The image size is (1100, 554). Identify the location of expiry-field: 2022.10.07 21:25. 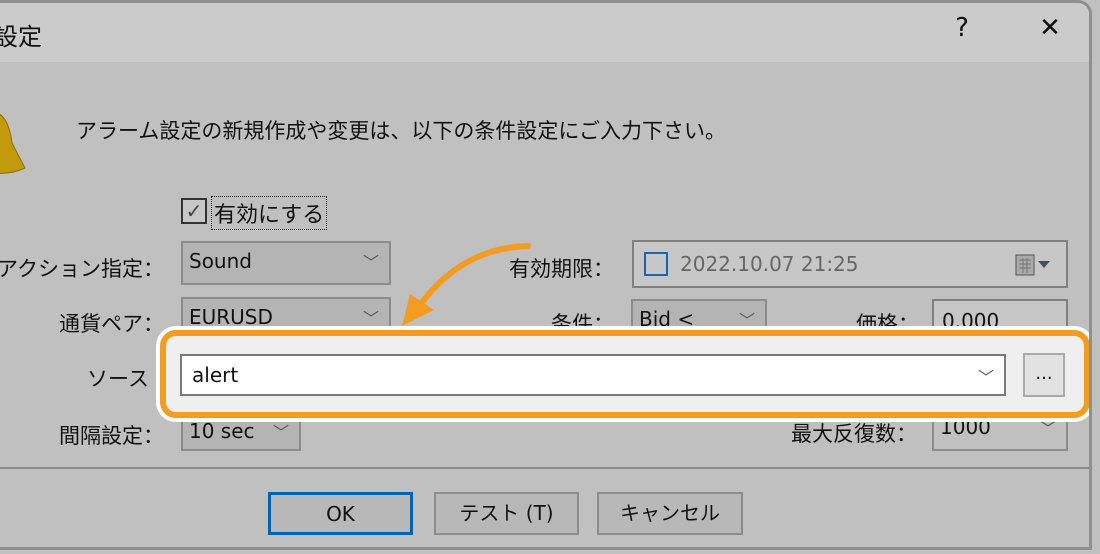
(850, 264).